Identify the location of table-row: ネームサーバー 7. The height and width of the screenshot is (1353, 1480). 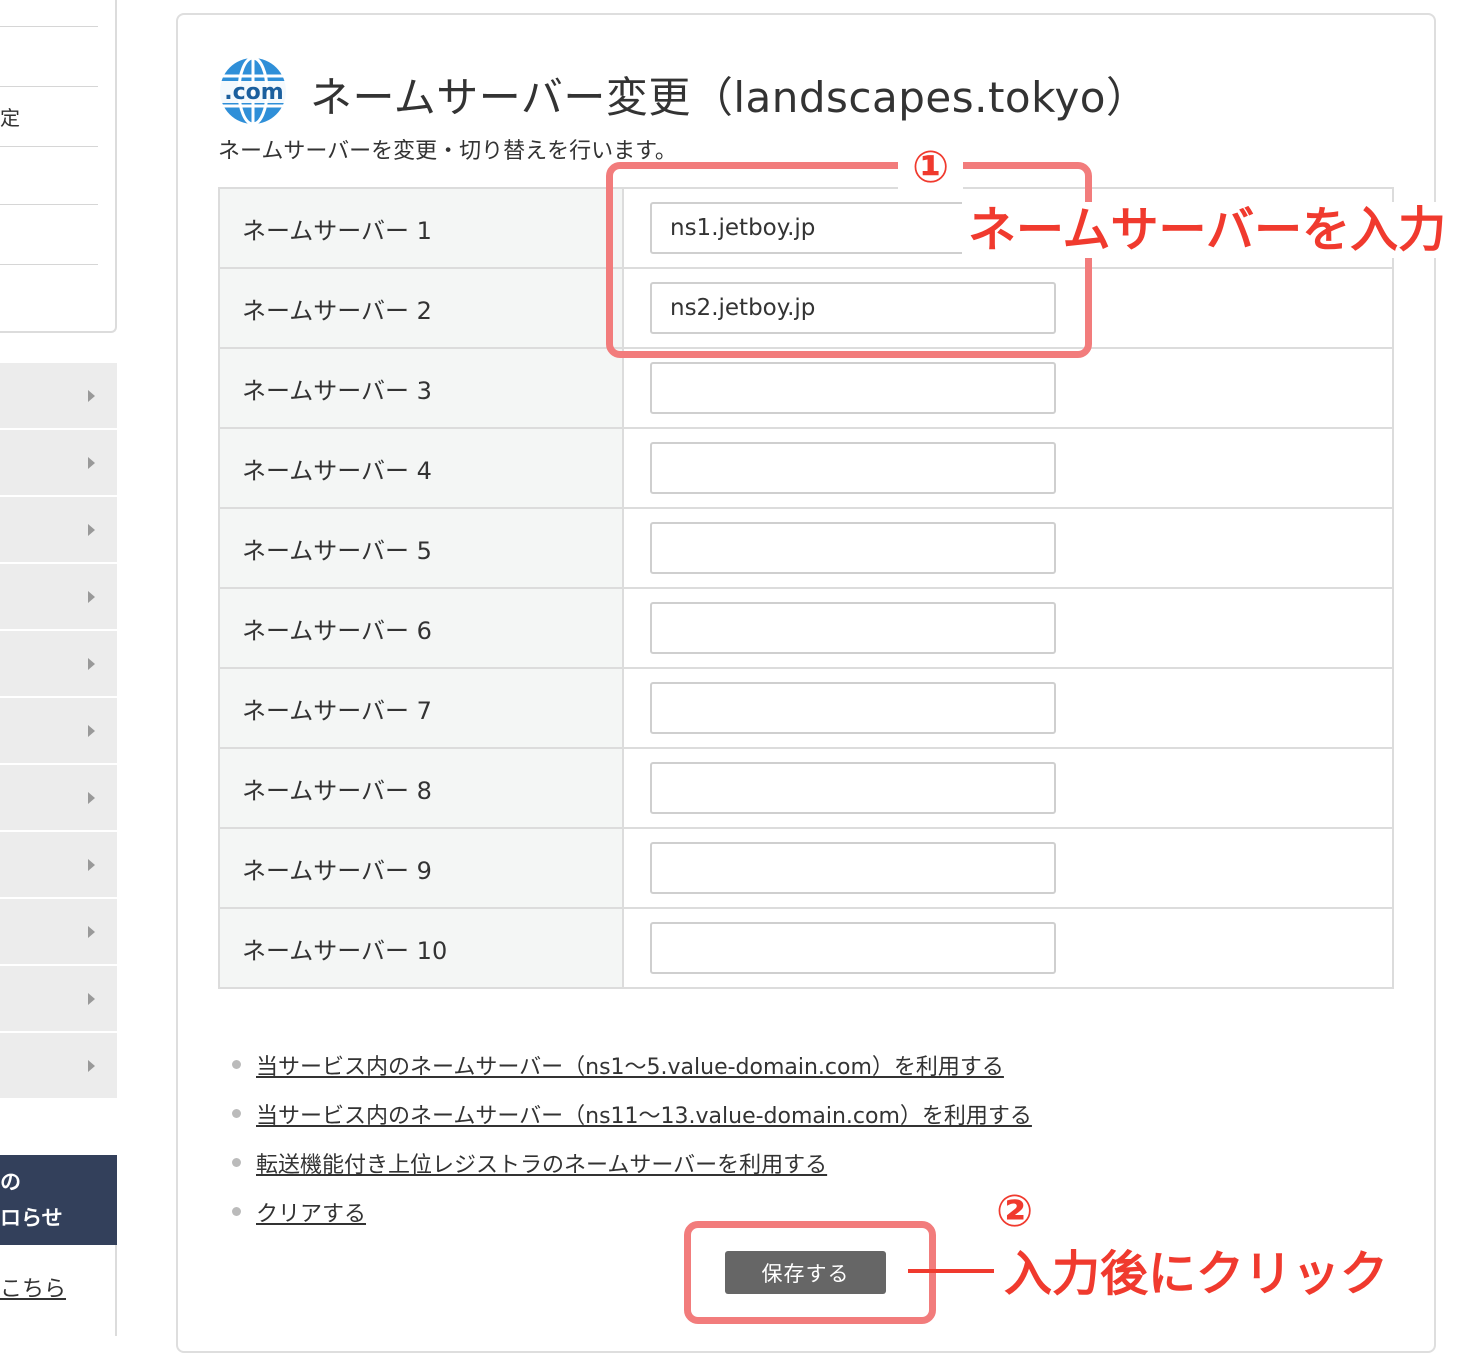
(806, 708).